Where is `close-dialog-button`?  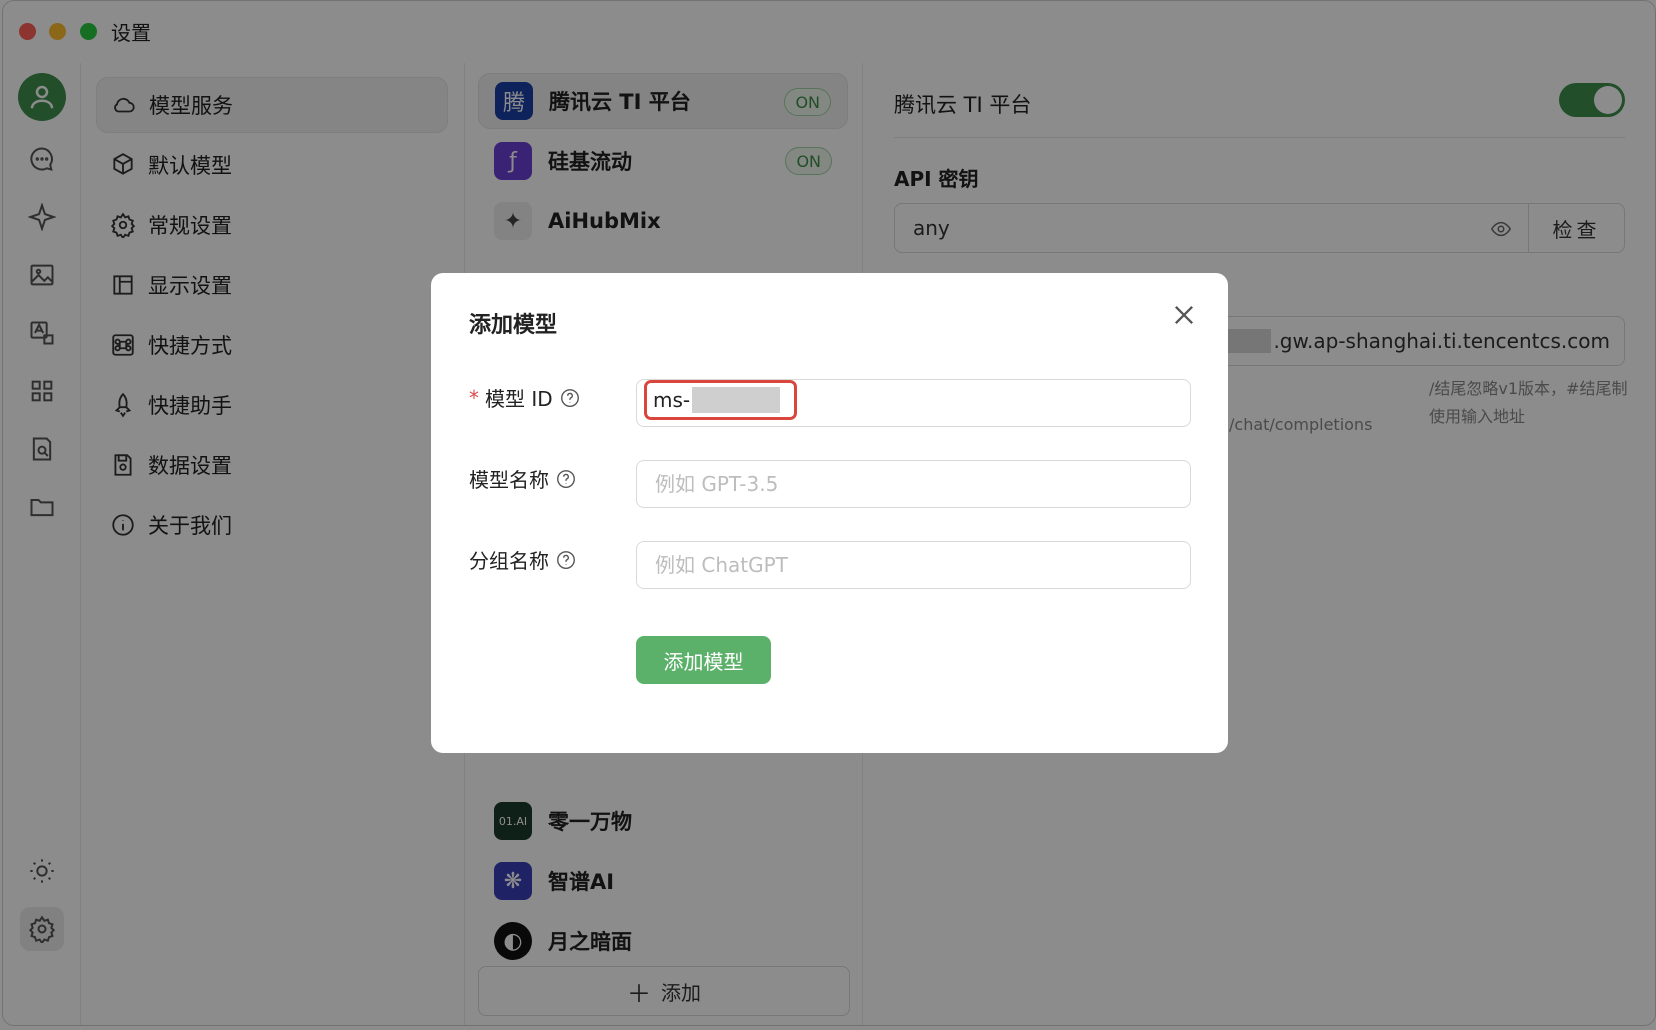 close-dialog-button is located at coordinates (1184, 315).